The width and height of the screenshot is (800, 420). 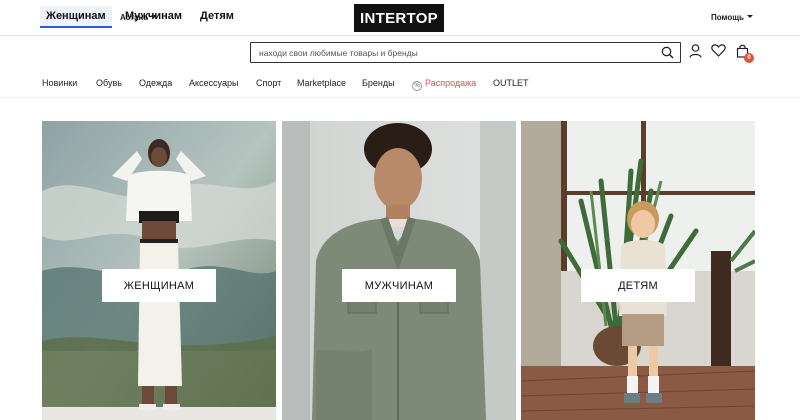 I want to click on nav-shoes: Обувь, so click(x=109, y=83).